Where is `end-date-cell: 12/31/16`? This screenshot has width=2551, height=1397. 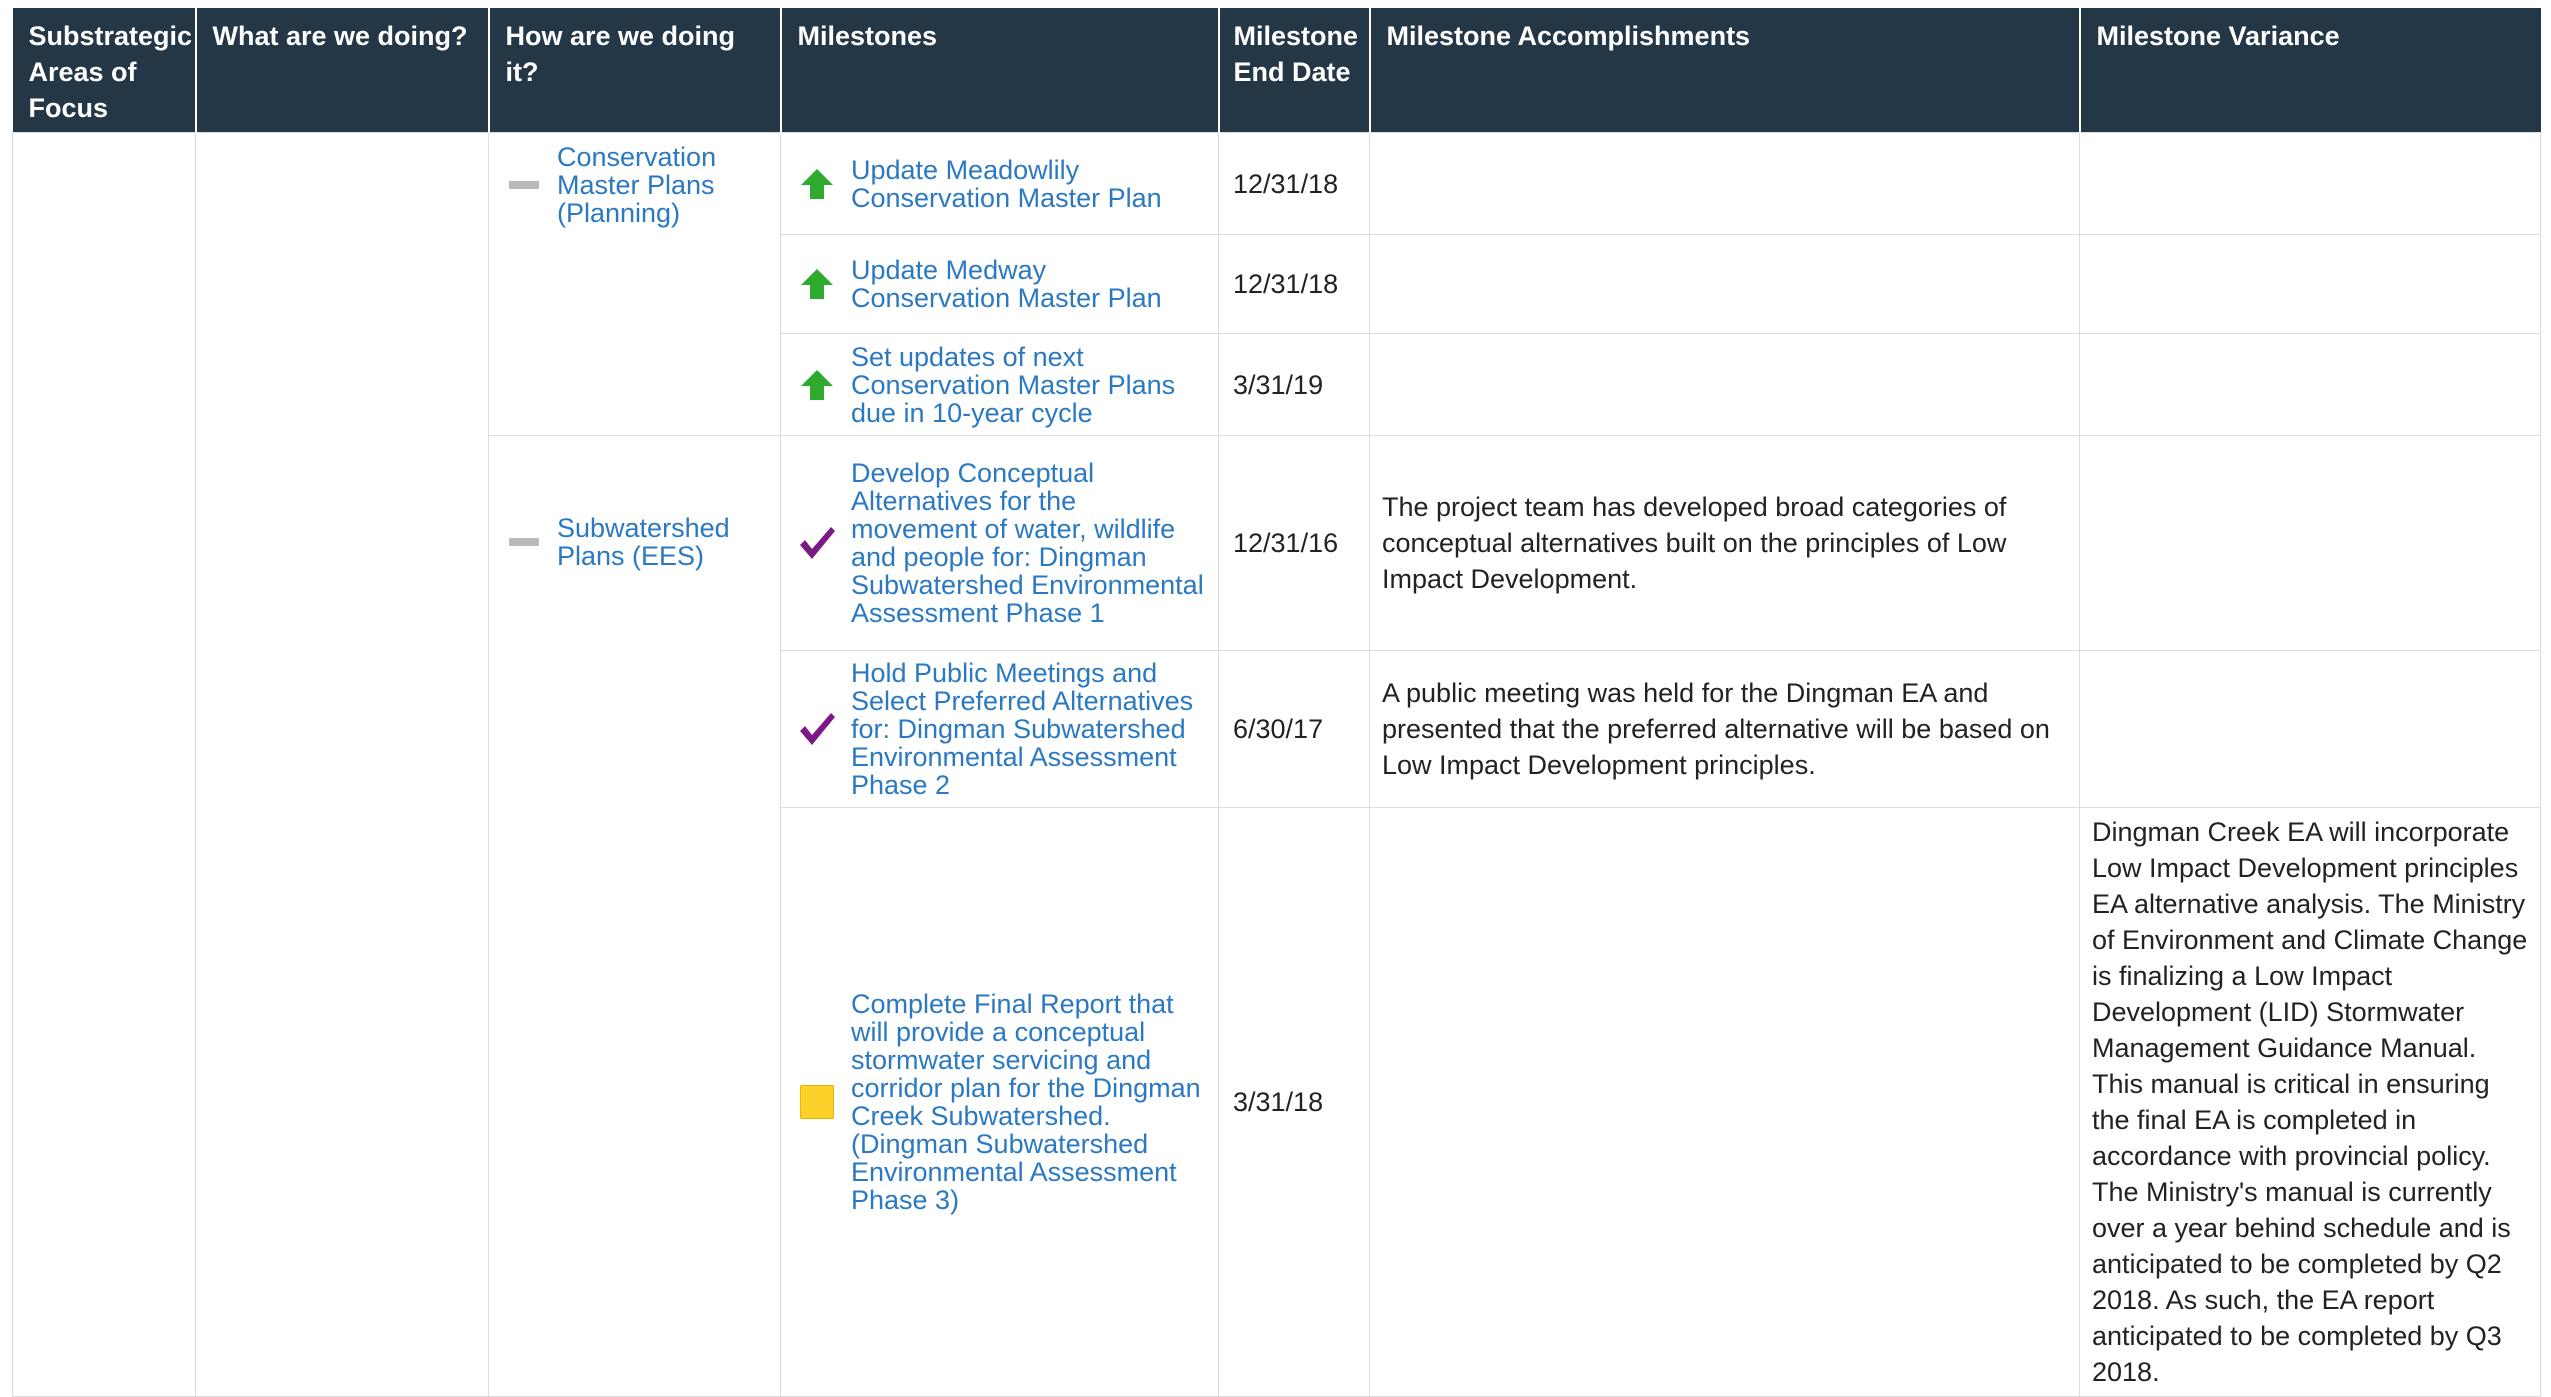 end-date-cell: 12/31/16 is located at coordinates (1294, 543).